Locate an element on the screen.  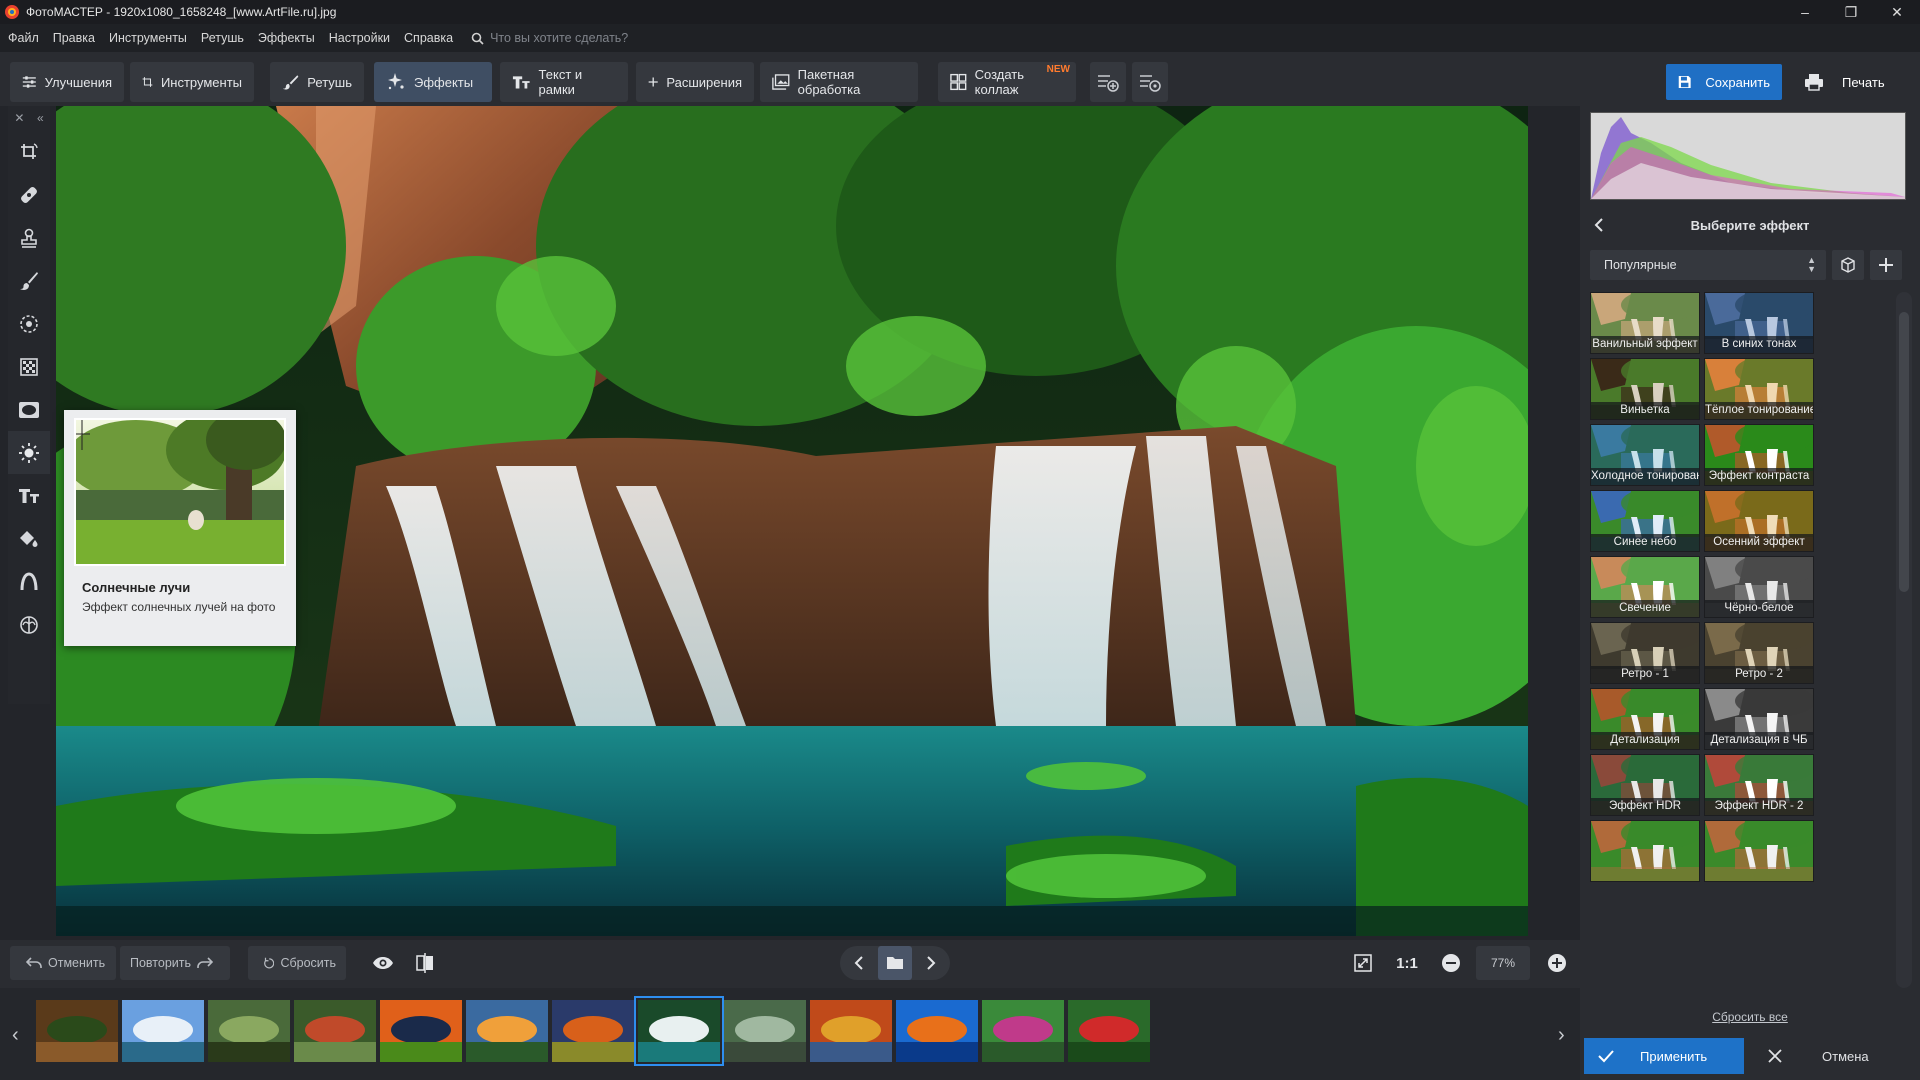
vignette-icon is located at coordinates (29, 409).